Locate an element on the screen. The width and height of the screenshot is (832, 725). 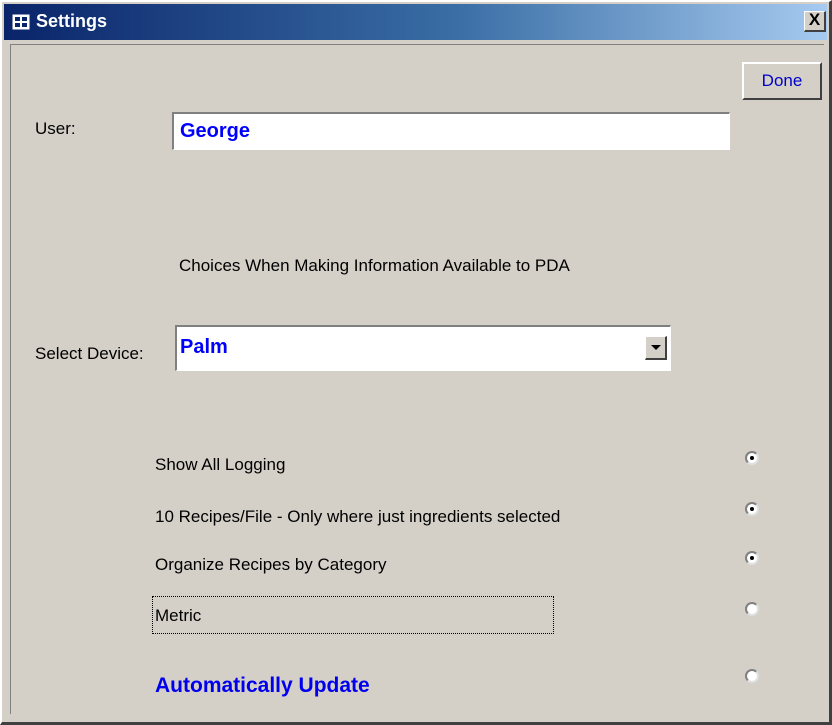
user-field: George is located at coordinates (451, 131).